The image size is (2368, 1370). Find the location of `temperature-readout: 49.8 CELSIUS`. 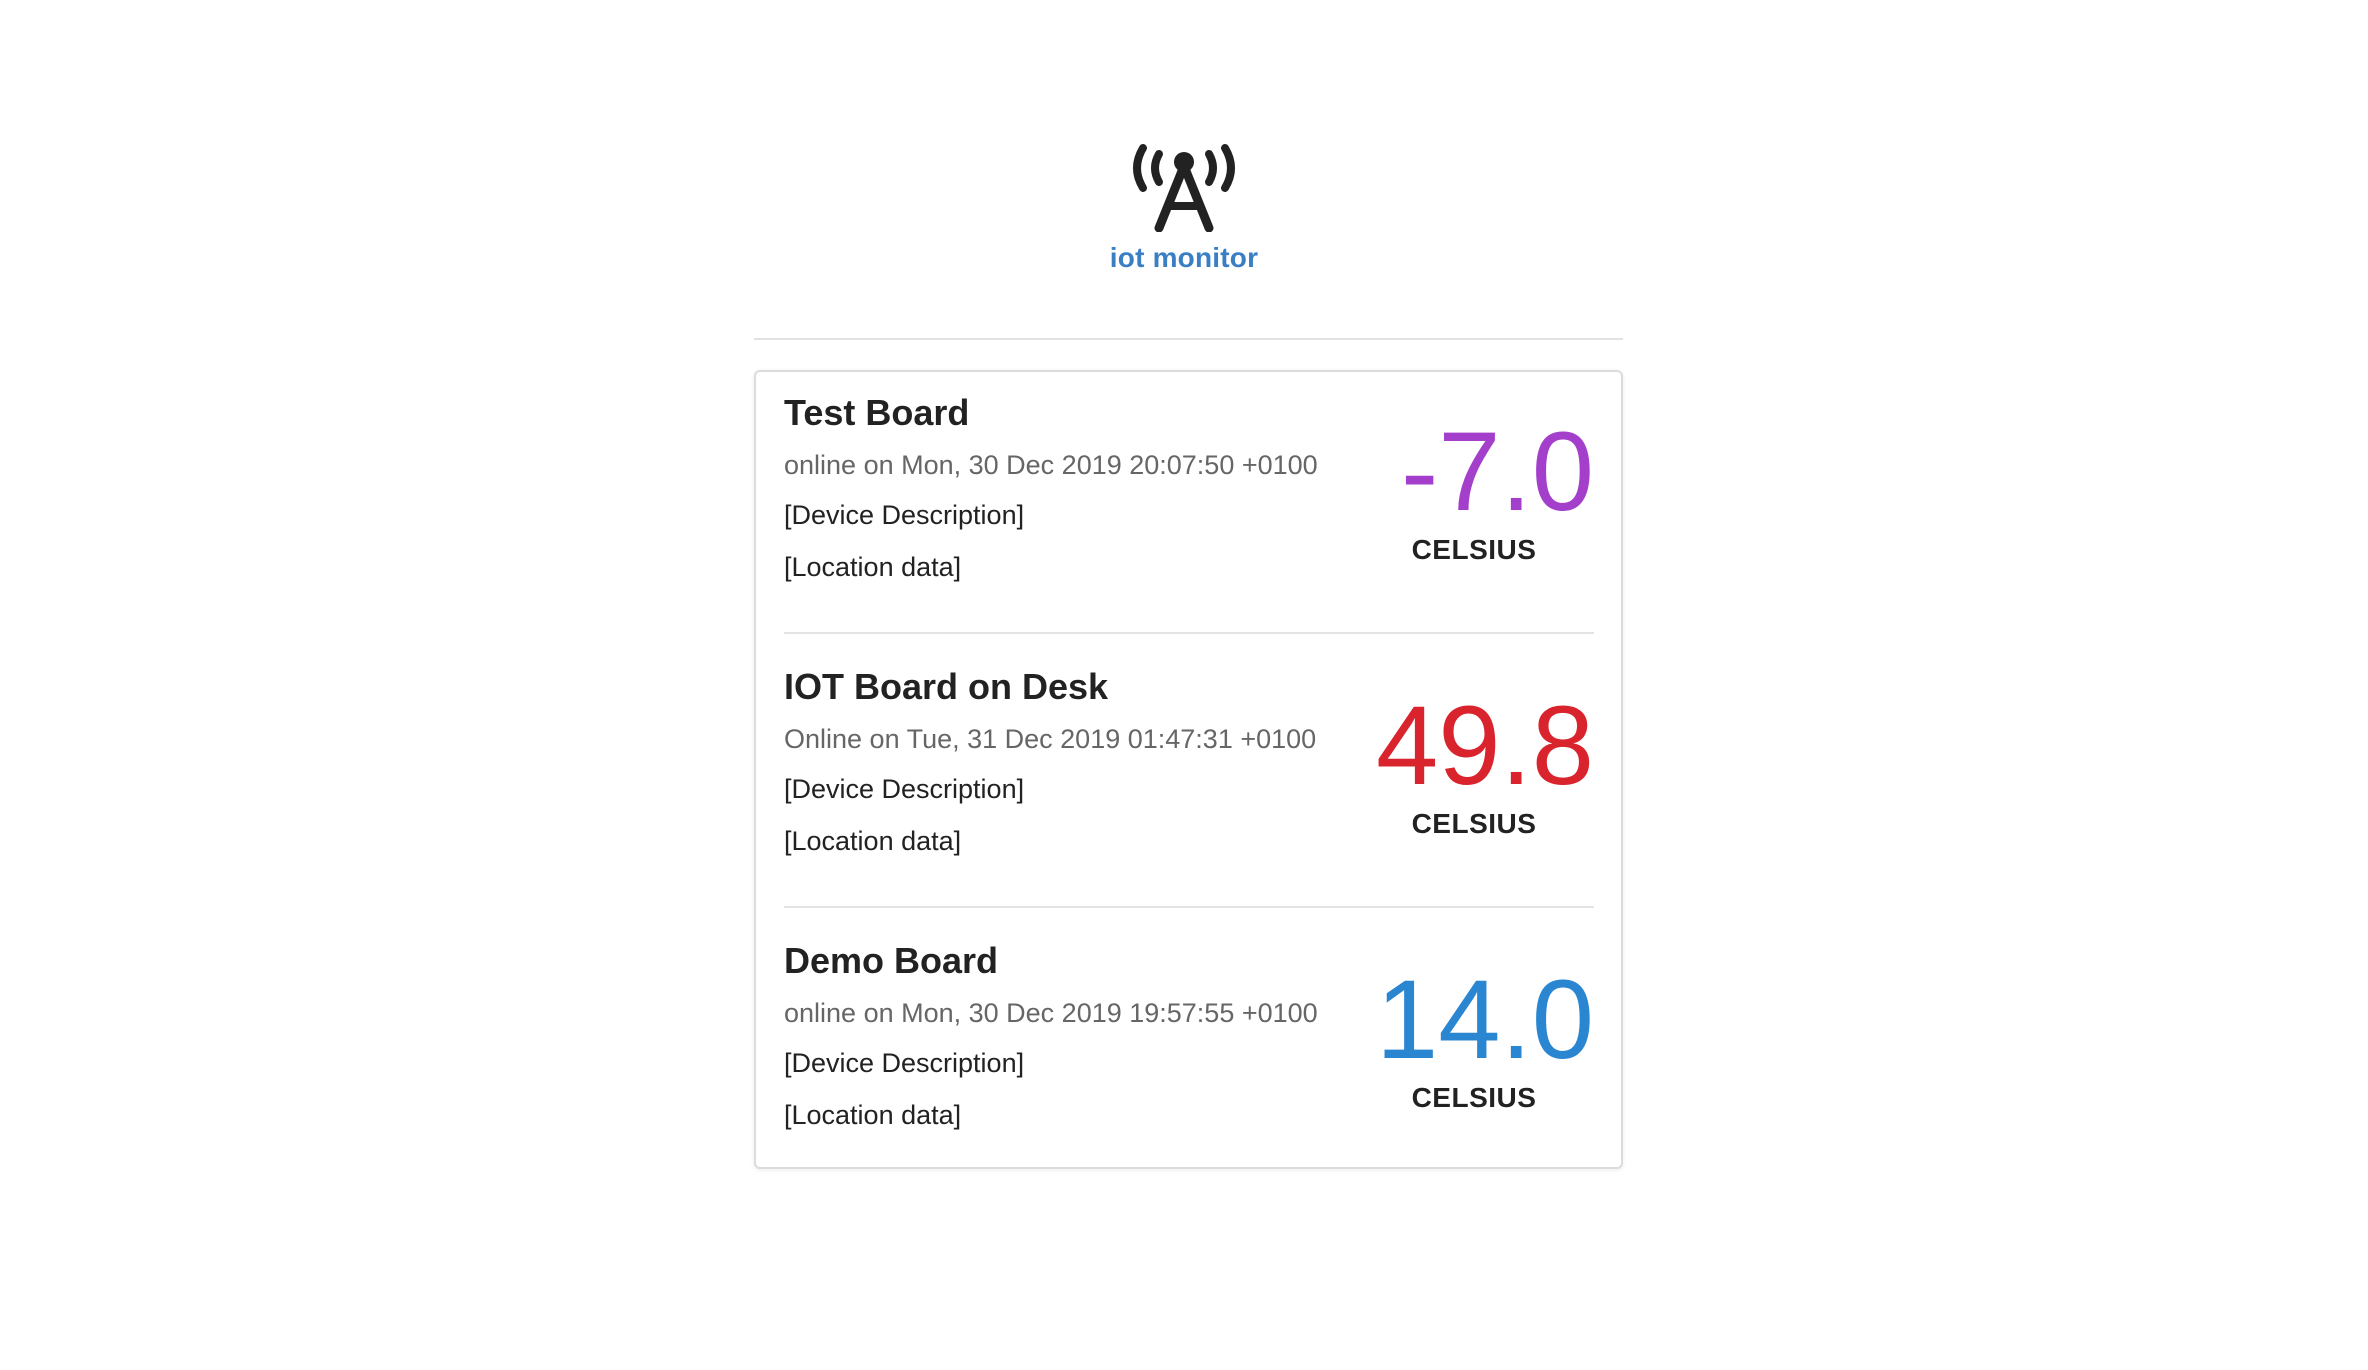

temperature-readout: 49.8 CELSIUS is located at coordinates (1474, 761).